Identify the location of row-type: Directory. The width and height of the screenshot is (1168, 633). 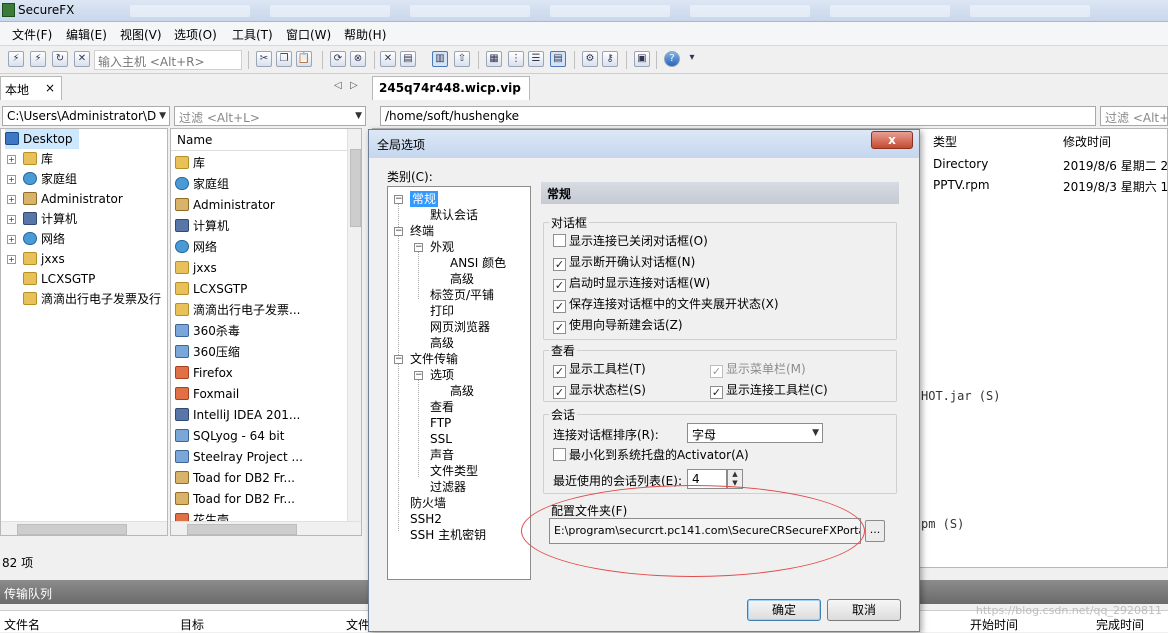
(960, 164).